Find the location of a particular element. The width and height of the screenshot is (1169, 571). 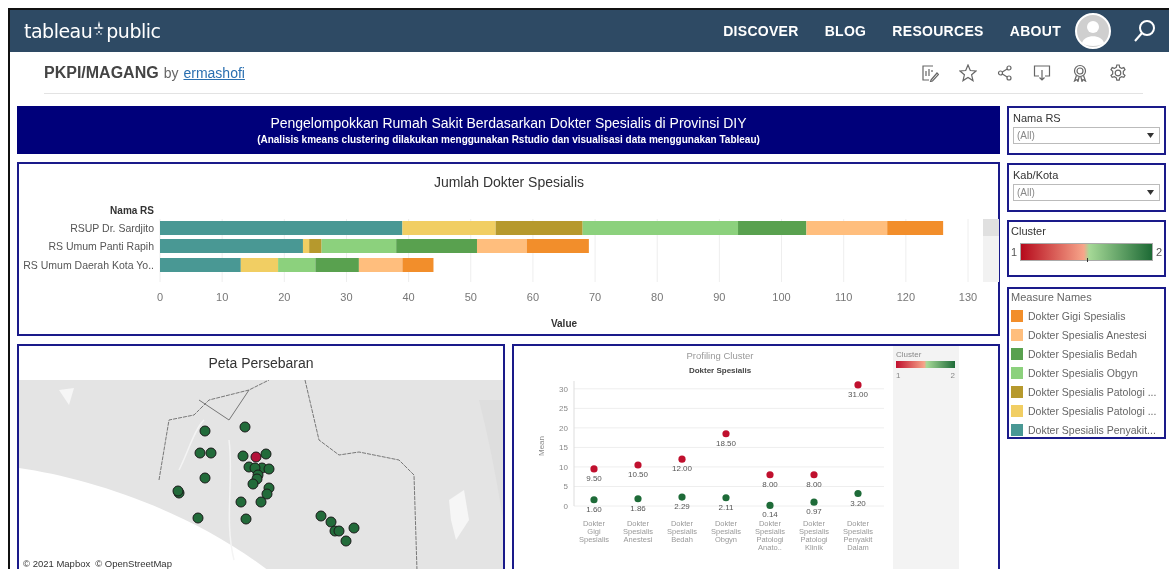

data-label: 3.20 is located at coordinates (858, 503).